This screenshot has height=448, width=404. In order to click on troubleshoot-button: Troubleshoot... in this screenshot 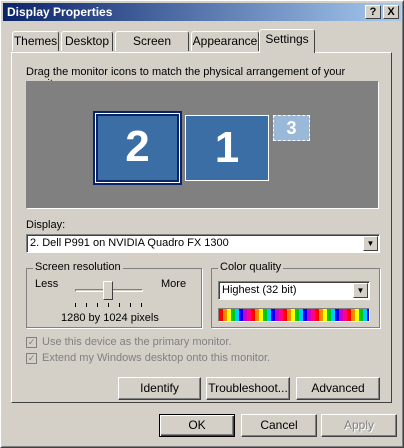, I will do `click(248, 388)`.